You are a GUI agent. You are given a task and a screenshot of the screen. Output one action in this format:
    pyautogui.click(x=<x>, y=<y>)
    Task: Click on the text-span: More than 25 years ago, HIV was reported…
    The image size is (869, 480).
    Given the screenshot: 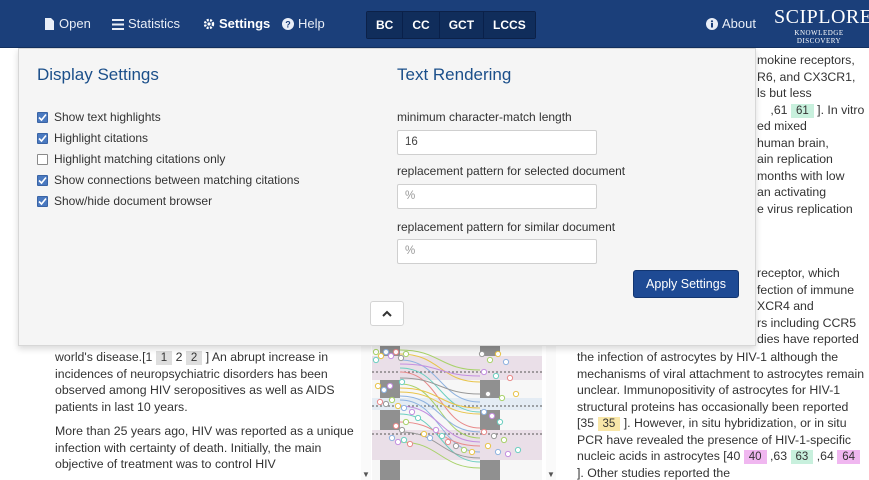 What is the action you would take?
    pyautogui.click(x=204, y=447)
    